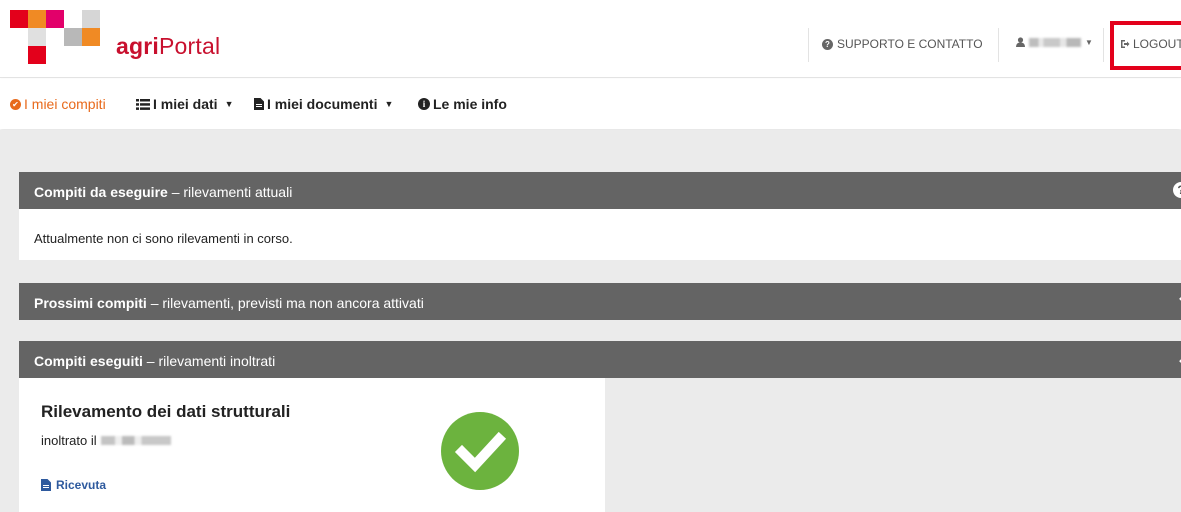 Image resolution: width=1181 pixels, height=512 pixels. I want to click on support-contact-link: ? SUPPORTO E CONTATTO, so click(902, 44).